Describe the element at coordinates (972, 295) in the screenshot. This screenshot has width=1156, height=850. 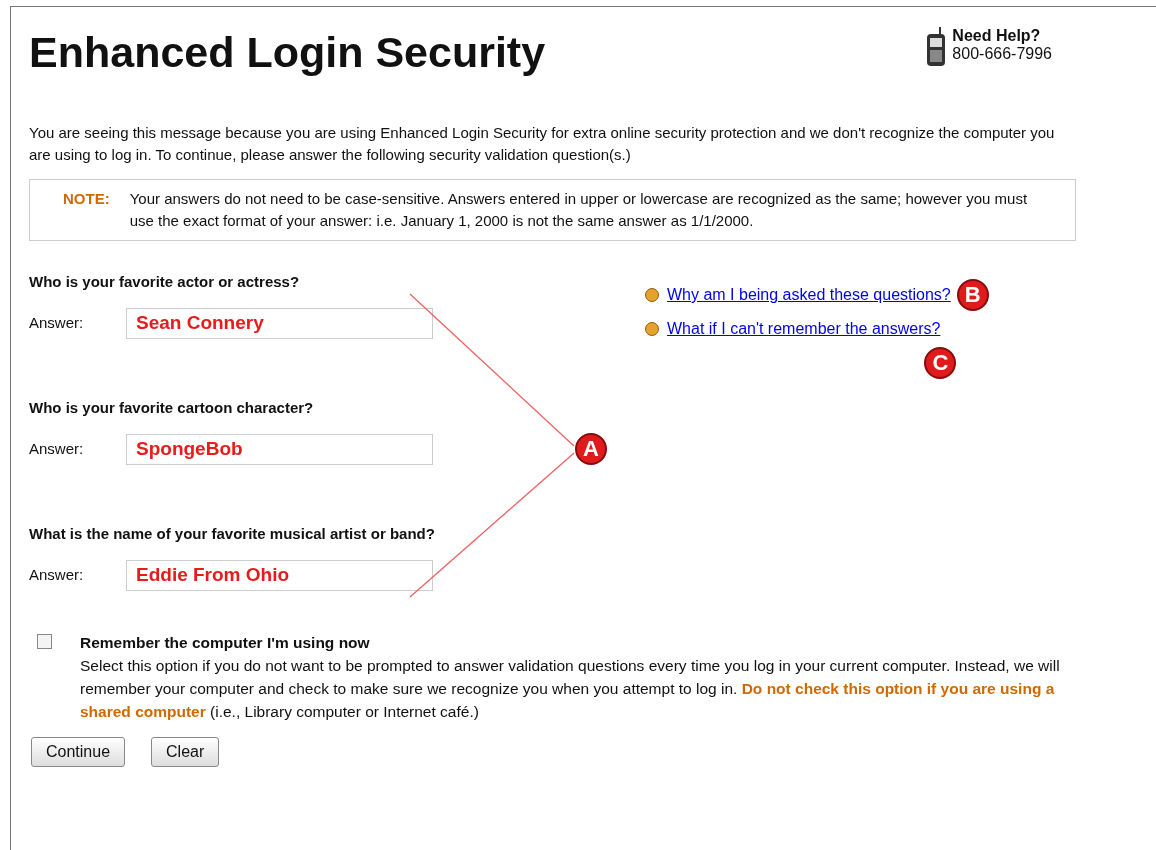
I see `callout-badge: B` at that location.